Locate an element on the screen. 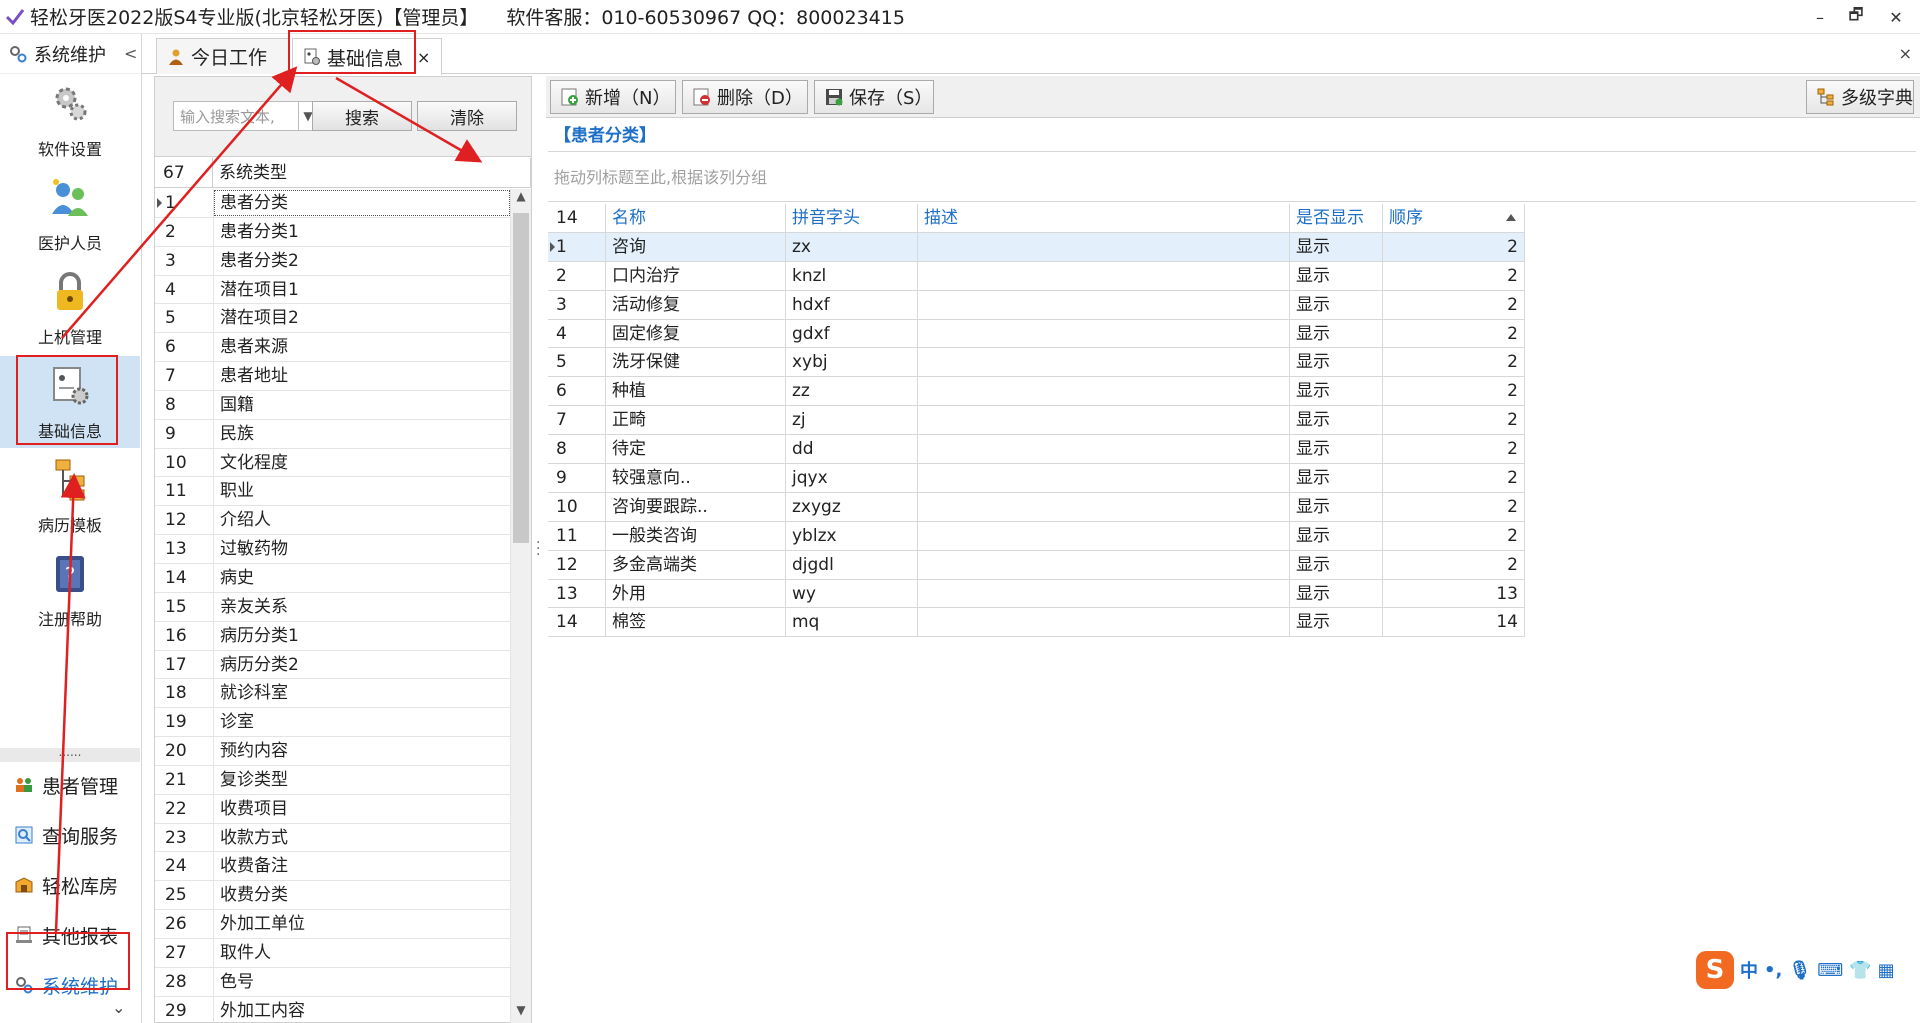  cell-pinyin: mq is located at coordinates (852, 623).